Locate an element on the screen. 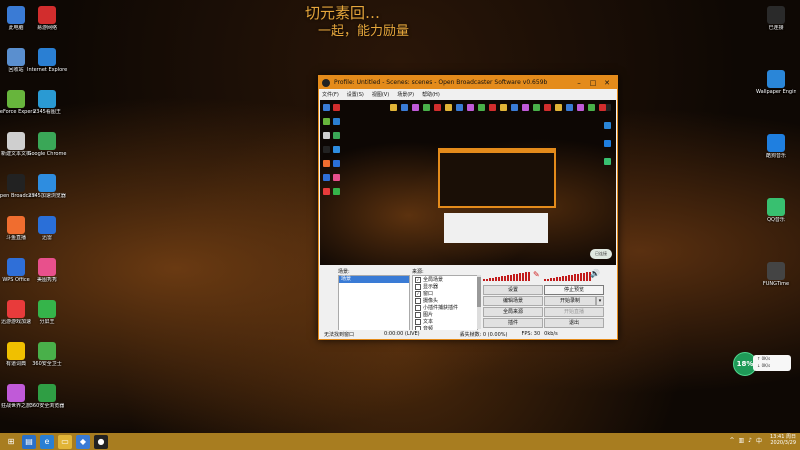 This screenshot has width=800, height=450. source-item: 文本 is located at coordinates (445, 321).